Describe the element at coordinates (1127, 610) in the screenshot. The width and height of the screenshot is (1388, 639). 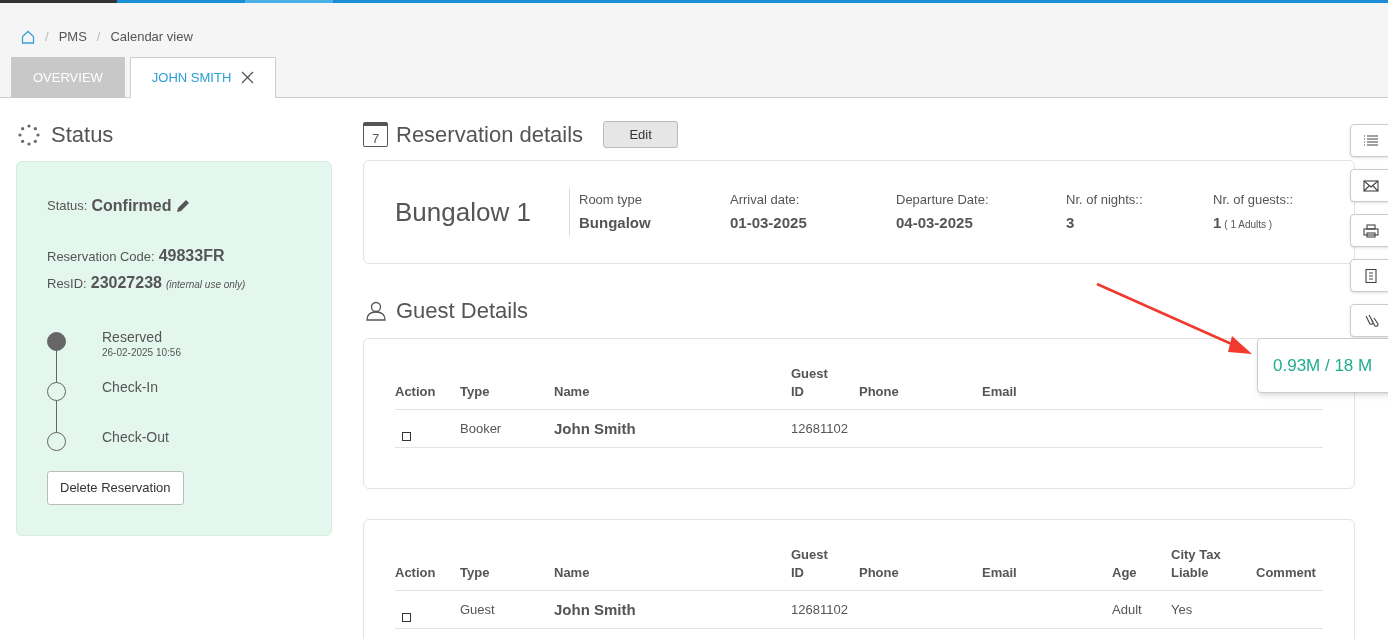
I see `table-cell-text: Adult` at that location.